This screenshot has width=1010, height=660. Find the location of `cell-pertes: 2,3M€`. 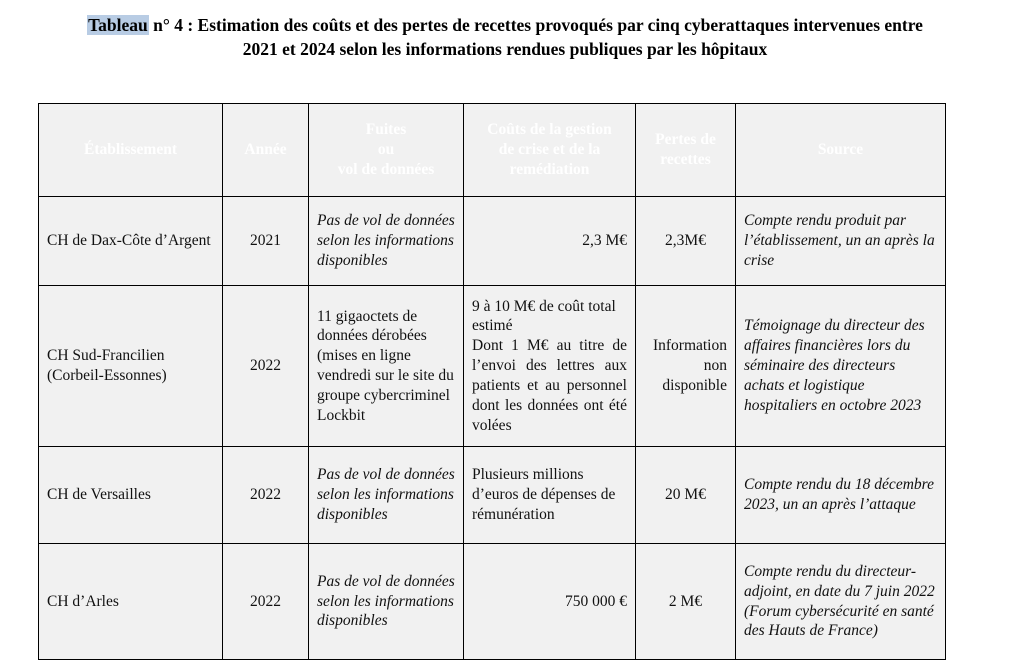

cell-pertes: 2,3M€ is located at coordinates (685, 241).